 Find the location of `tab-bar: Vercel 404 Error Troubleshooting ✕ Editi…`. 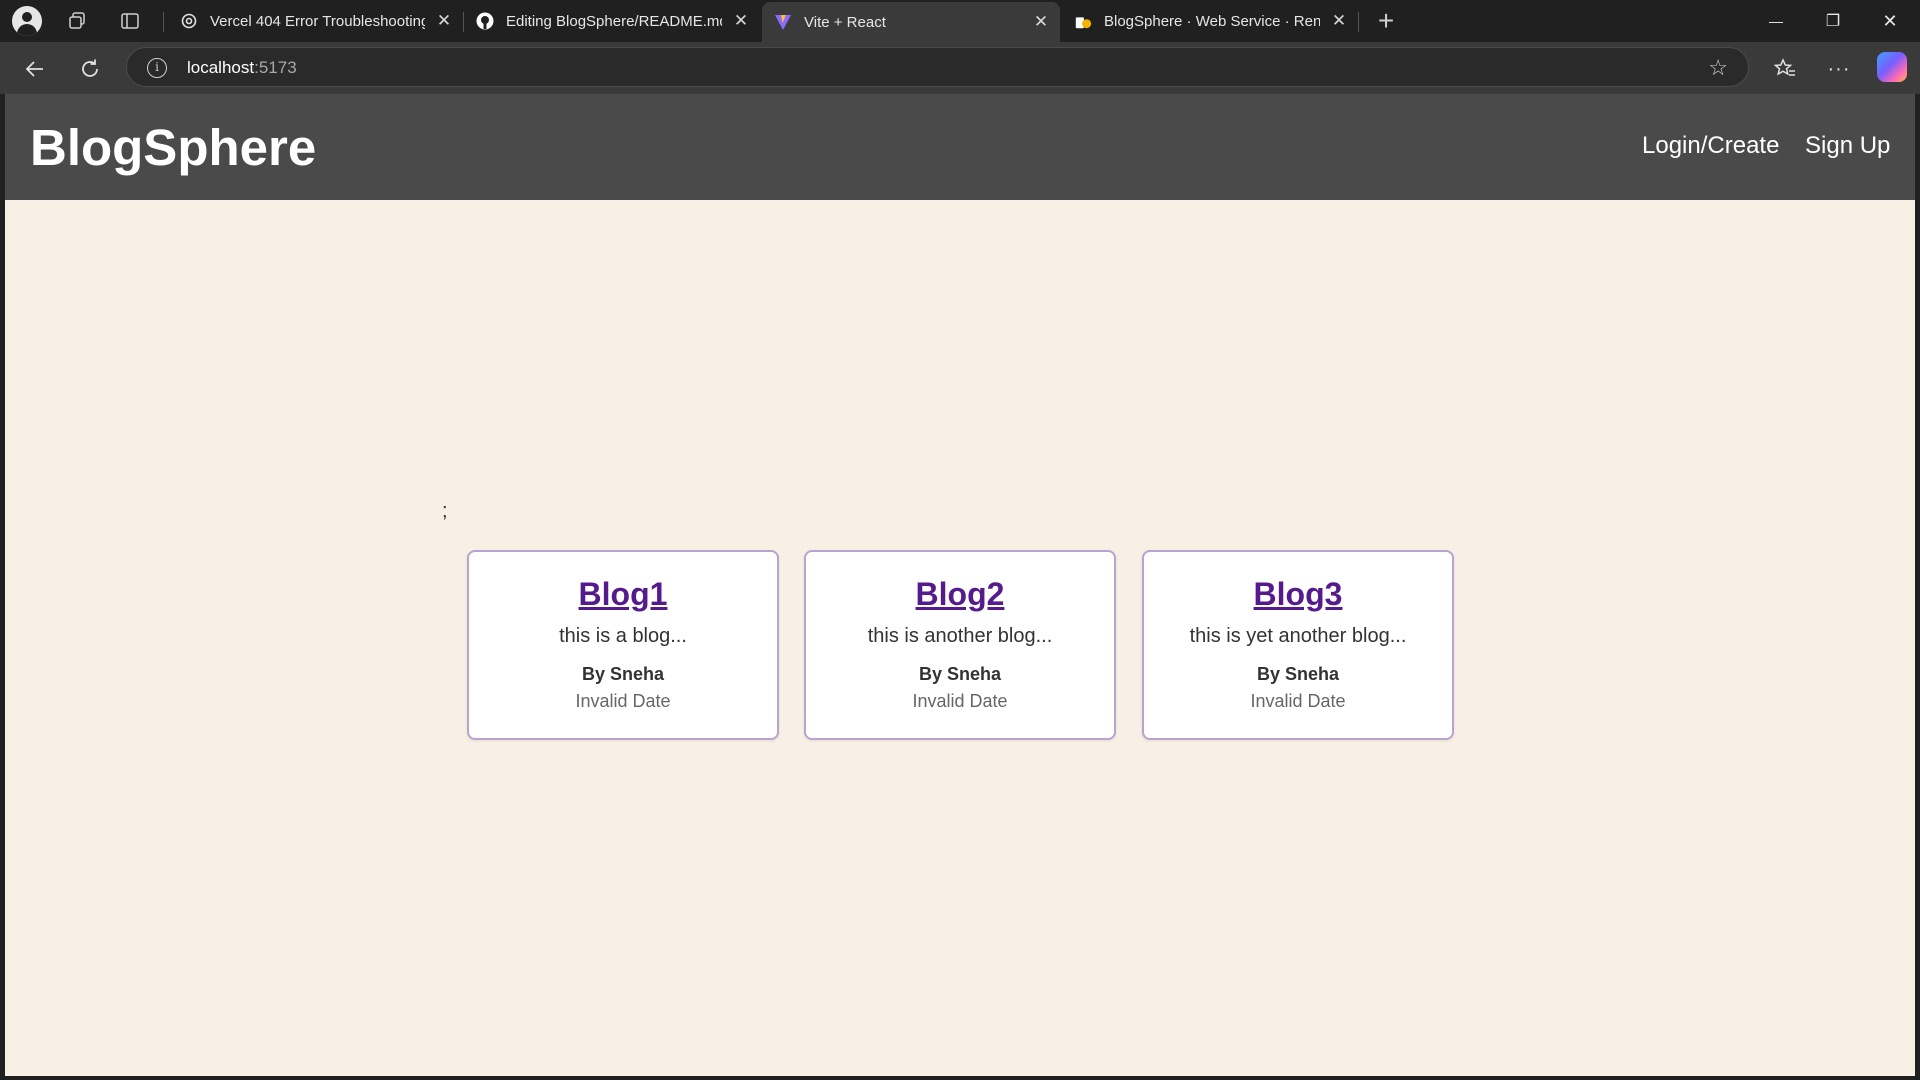

tab-bar: Vercel 404 Error Troubleshooting ✕ Editi… is located at coordinates (960, 21).